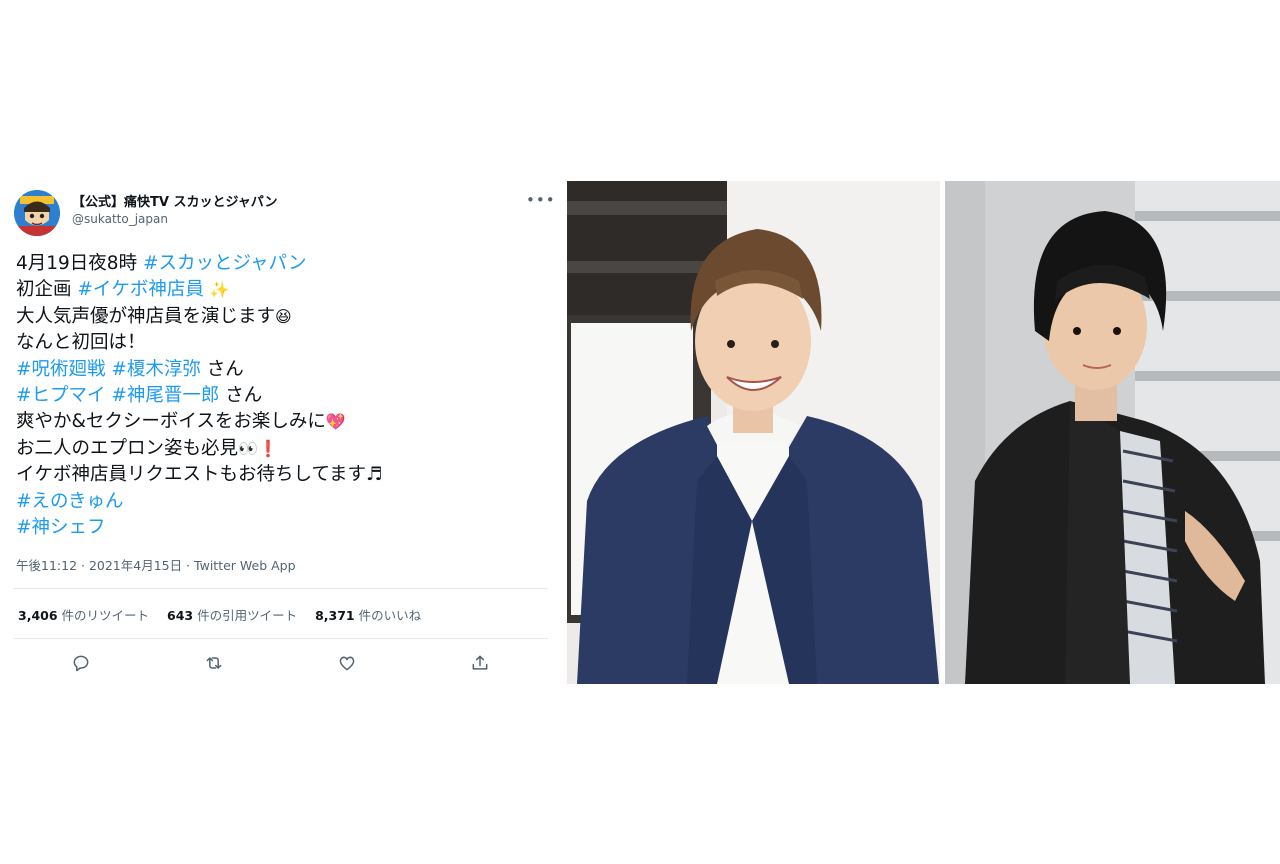  I want to click on line-text: なんと初回は！, so click(81, 343).